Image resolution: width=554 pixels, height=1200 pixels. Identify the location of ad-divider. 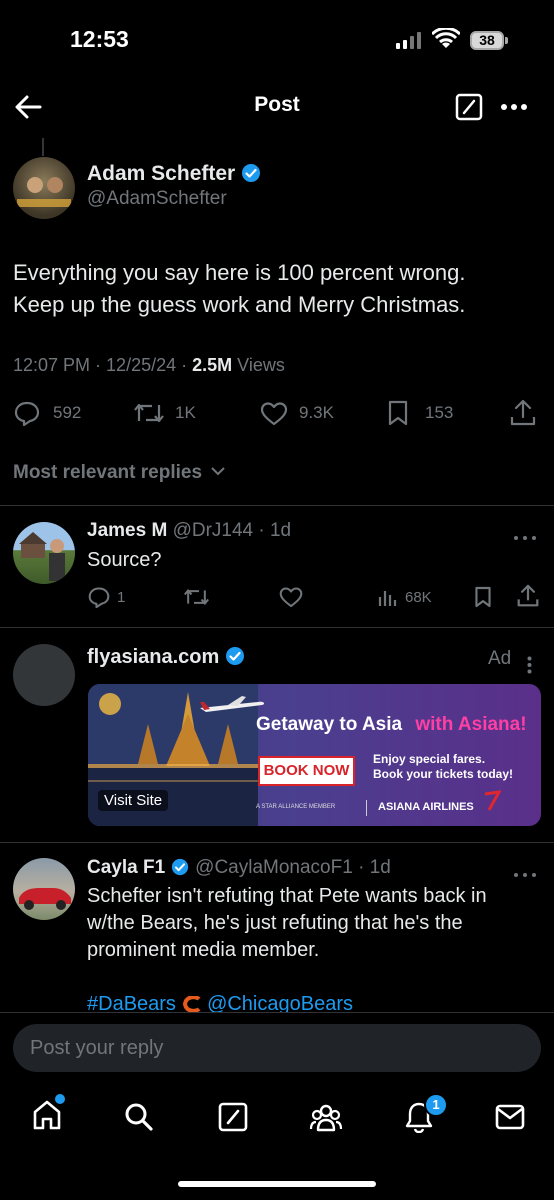
(366, 808).